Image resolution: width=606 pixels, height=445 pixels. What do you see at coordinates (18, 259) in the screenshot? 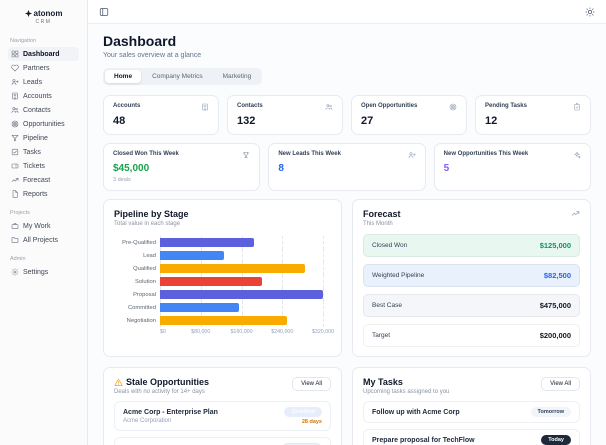
I see `sidebar-section-label: Admin` at bounding box center [18, 259].